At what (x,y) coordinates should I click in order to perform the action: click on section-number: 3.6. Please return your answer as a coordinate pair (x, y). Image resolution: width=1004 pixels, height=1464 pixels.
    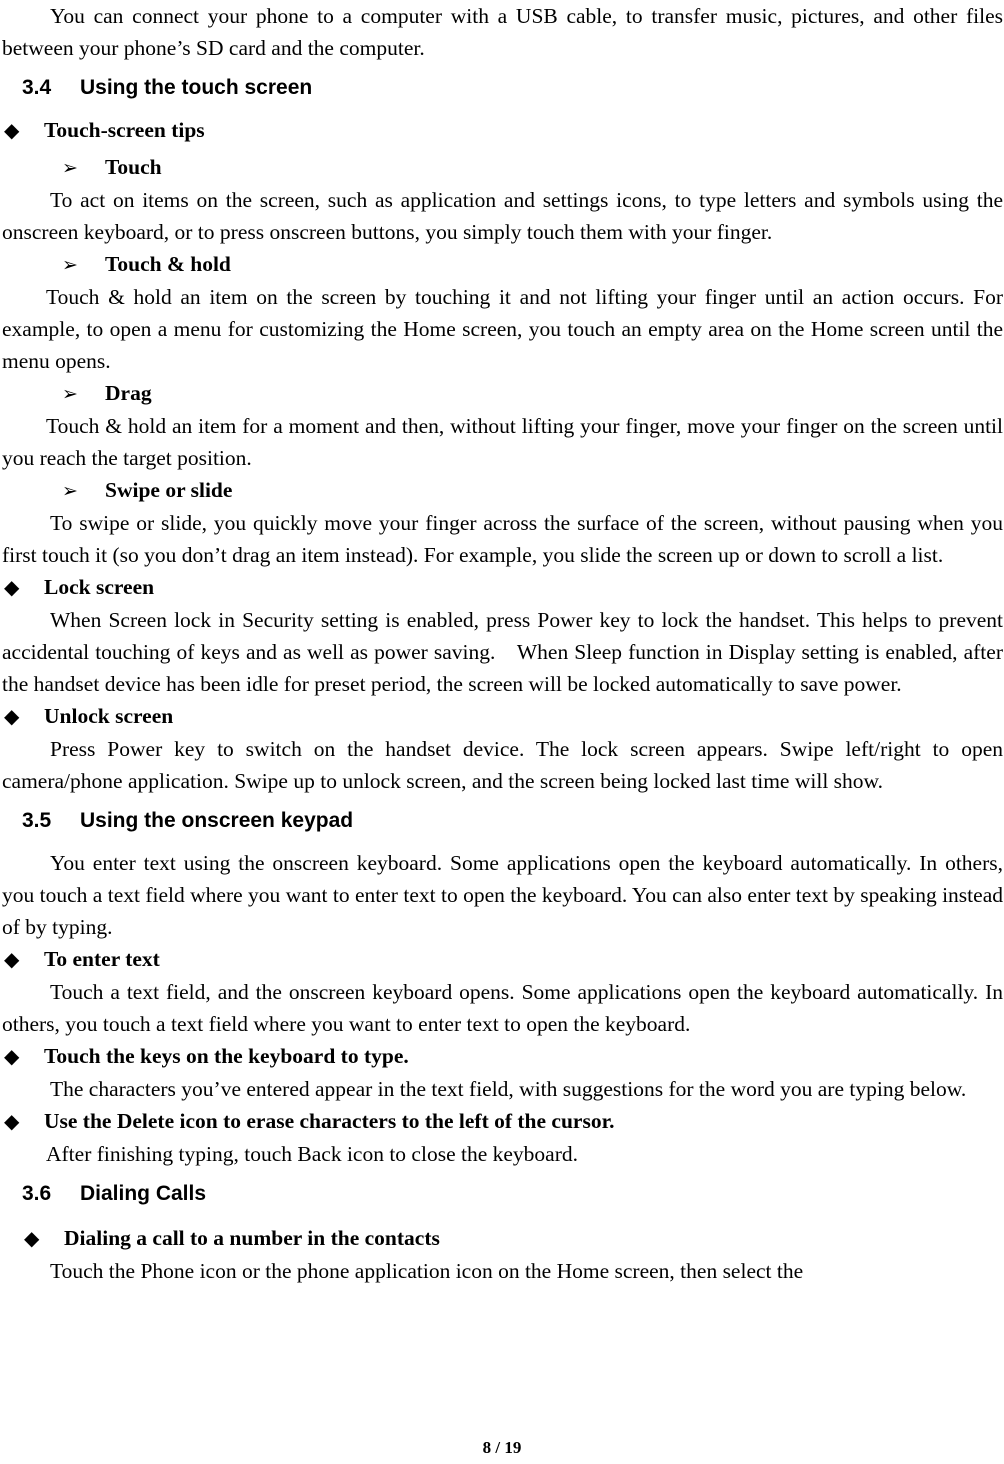
    Looking at the image, I should click on (37, 1193).